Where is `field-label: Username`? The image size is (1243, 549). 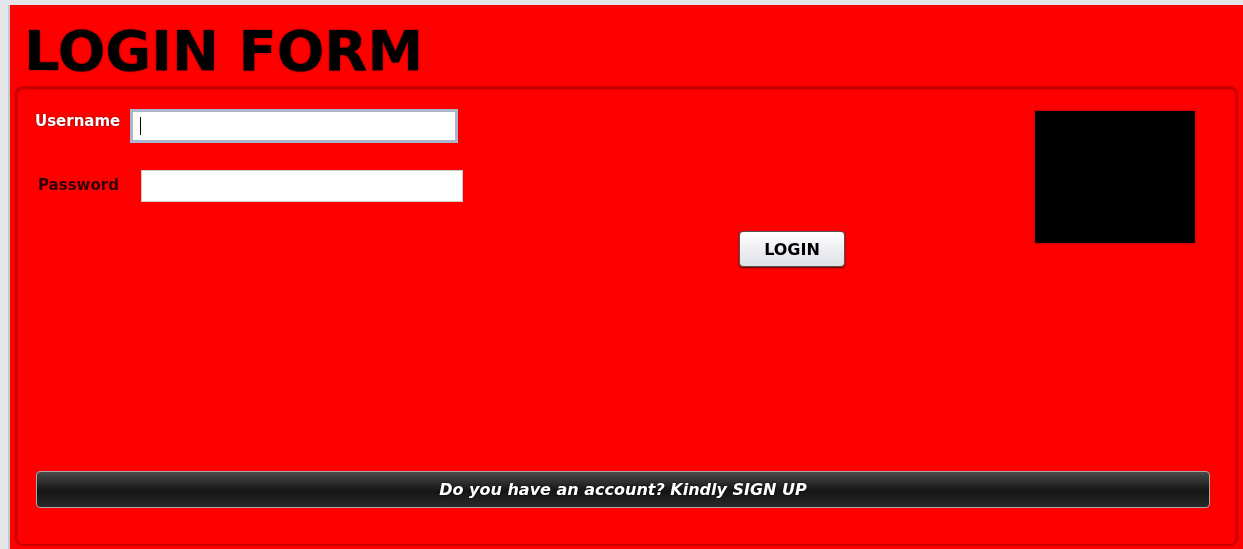 field-label: Username is located at coordinates (78, 121).